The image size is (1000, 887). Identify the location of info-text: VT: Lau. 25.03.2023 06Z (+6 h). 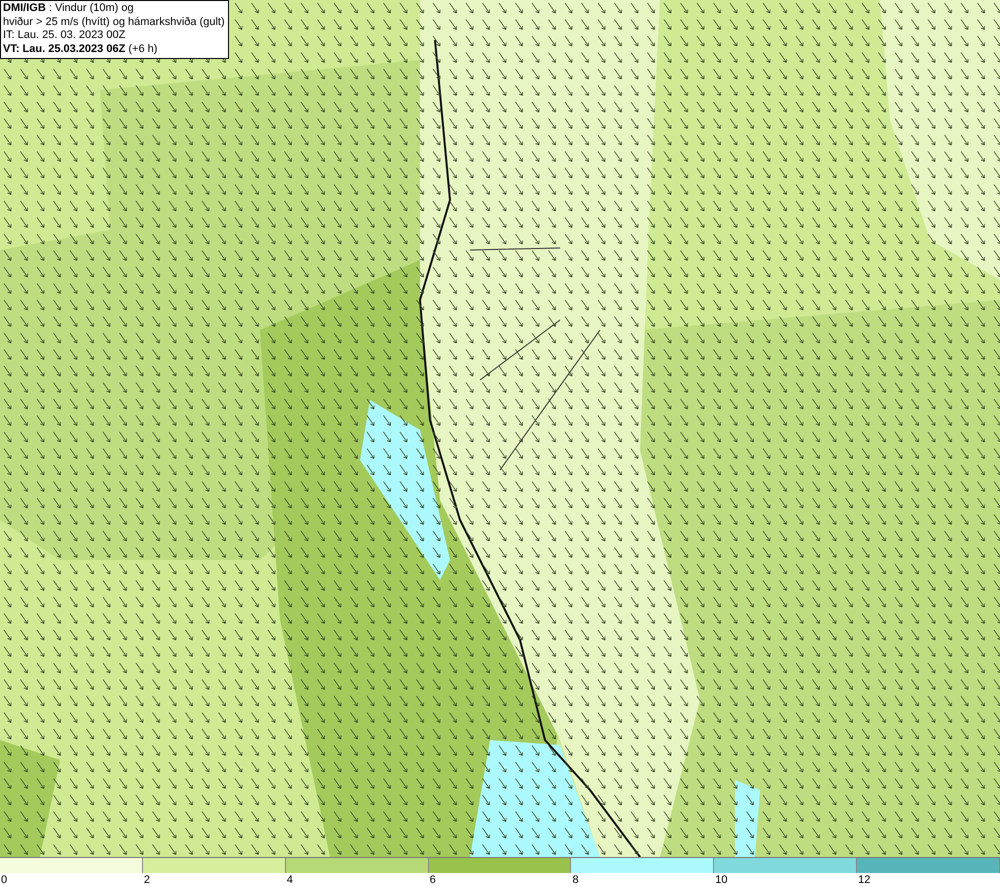
(80, 49).